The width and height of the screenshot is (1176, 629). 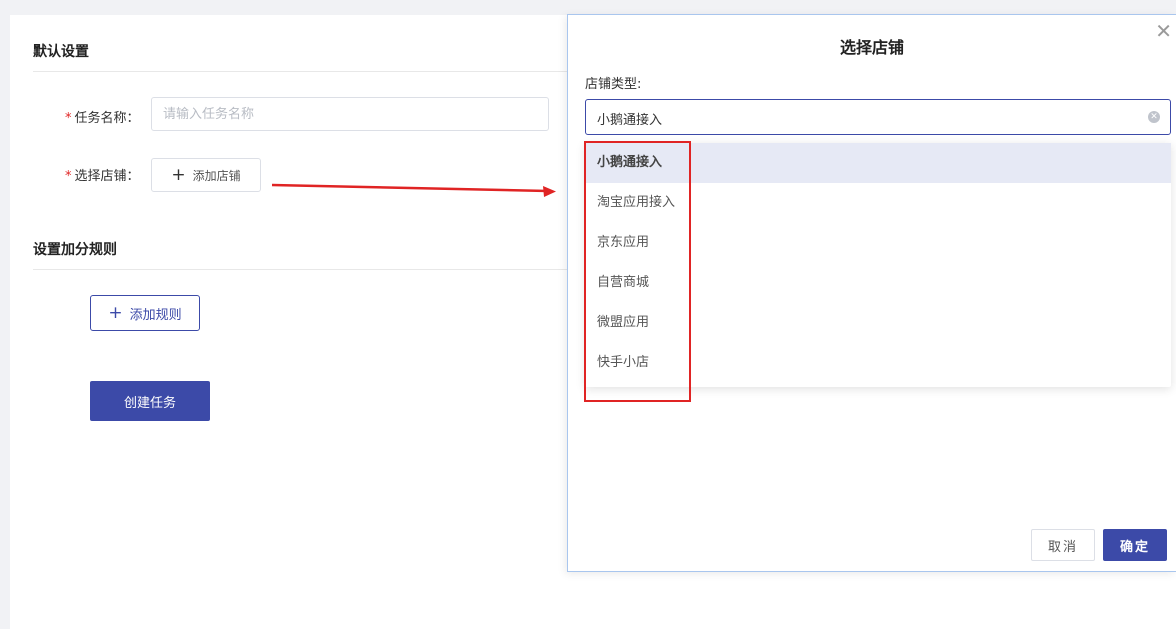 I want to click on add-store-button-label: 添加店铺, so click(x=216, y=175).